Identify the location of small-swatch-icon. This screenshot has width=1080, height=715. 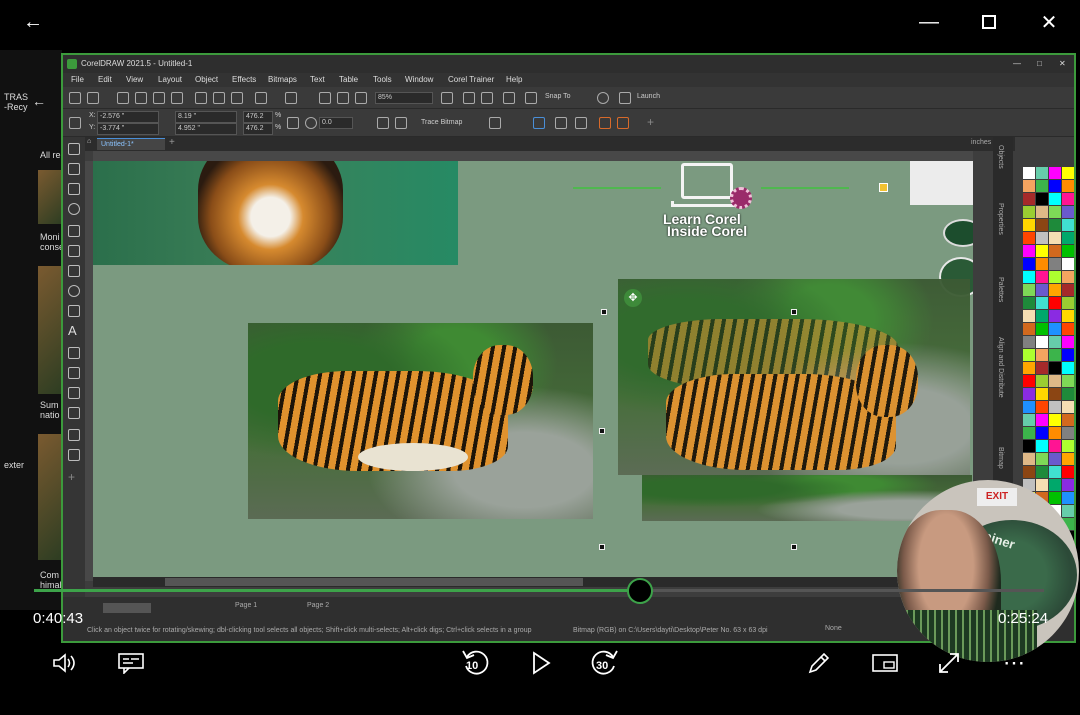
(883, 187).